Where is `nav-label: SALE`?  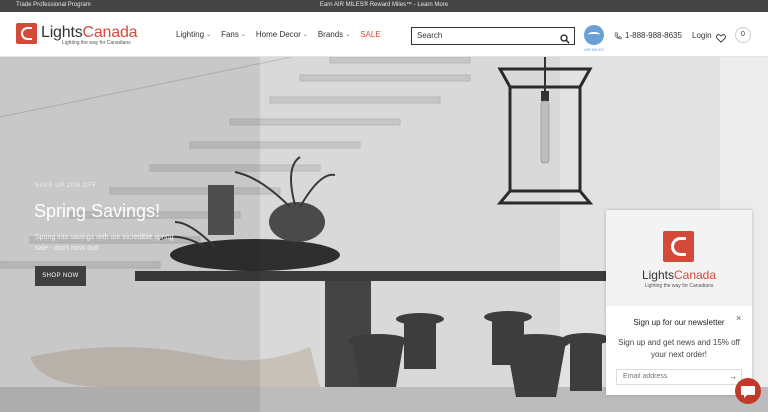
nav-label: SALE is located at coordinates (370, 34).